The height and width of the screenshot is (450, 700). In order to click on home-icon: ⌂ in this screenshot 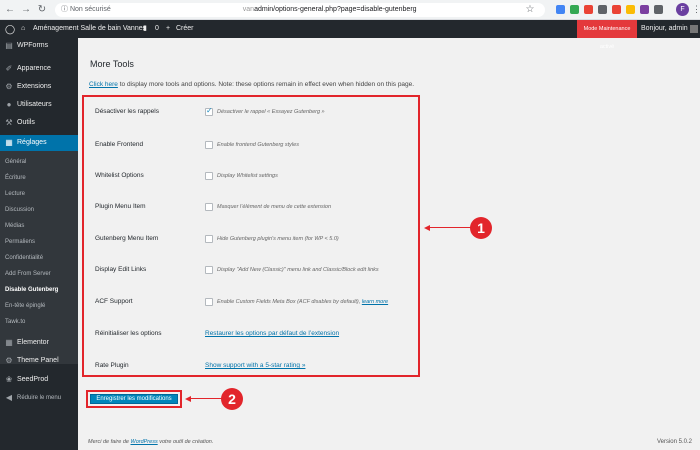, I will do `click(23, 29)`.